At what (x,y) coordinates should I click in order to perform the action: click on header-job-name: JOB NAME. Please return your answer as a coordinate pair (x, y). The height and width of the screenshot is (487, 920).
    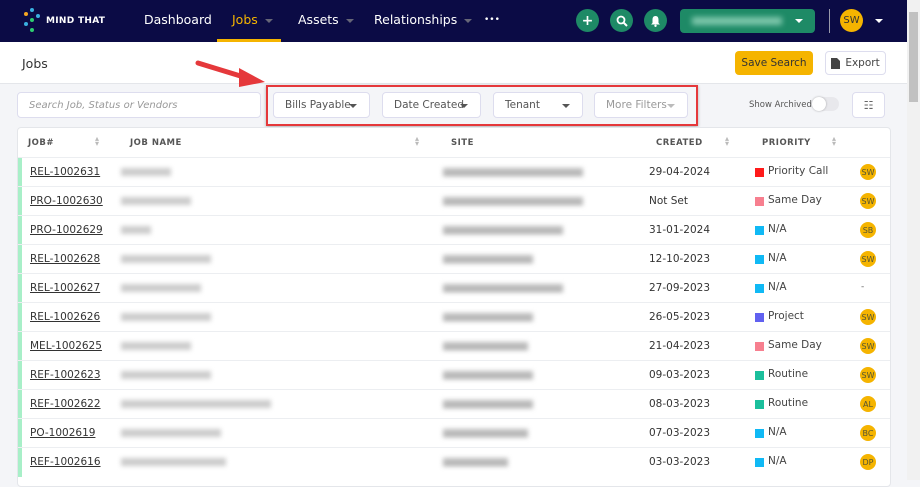
    Looking at the image, I should click on (156, 143).